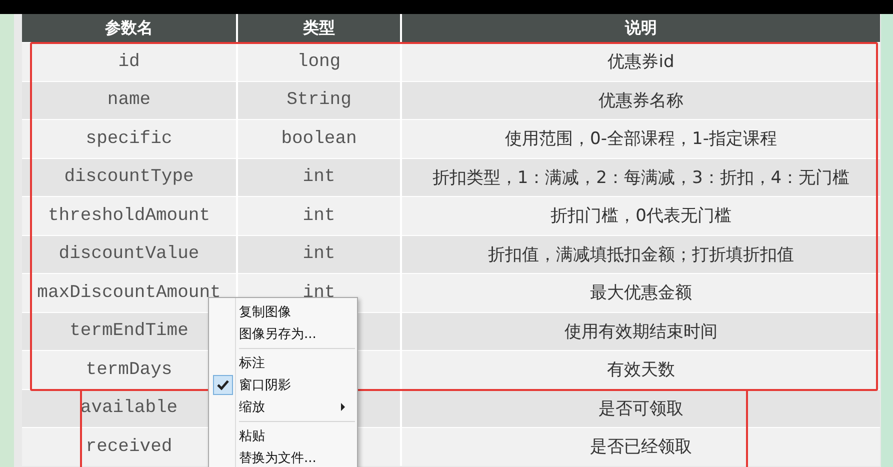 The image size is (893, 467). What do you see at coordinates (641, 294) in the screenshot?
I see `table-cell-text: 最大优惠金额` at bounding box center [641, 294].